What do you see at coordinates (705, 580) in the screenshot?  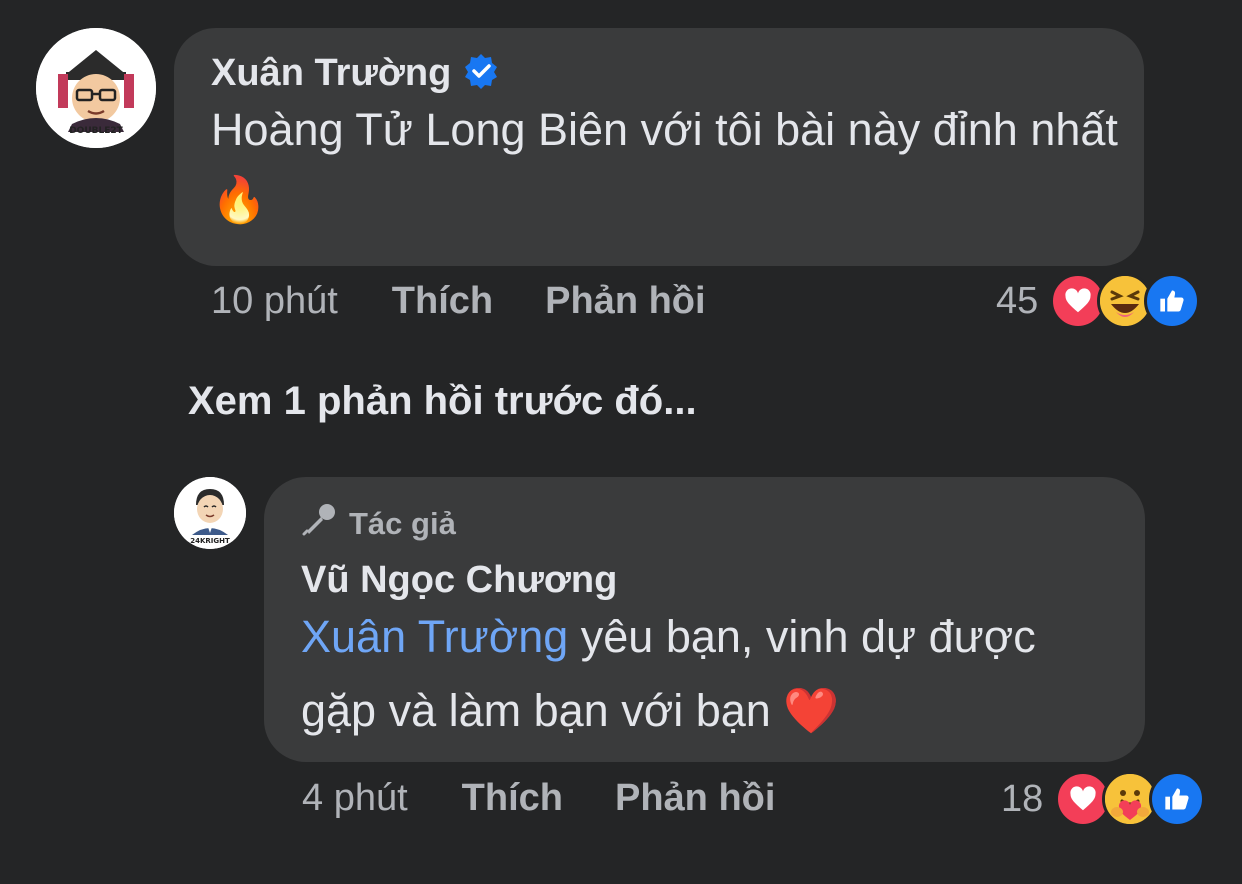 I see `comment-author-name: Vũ Ngọc Chương` at bounding box center [705, 580].